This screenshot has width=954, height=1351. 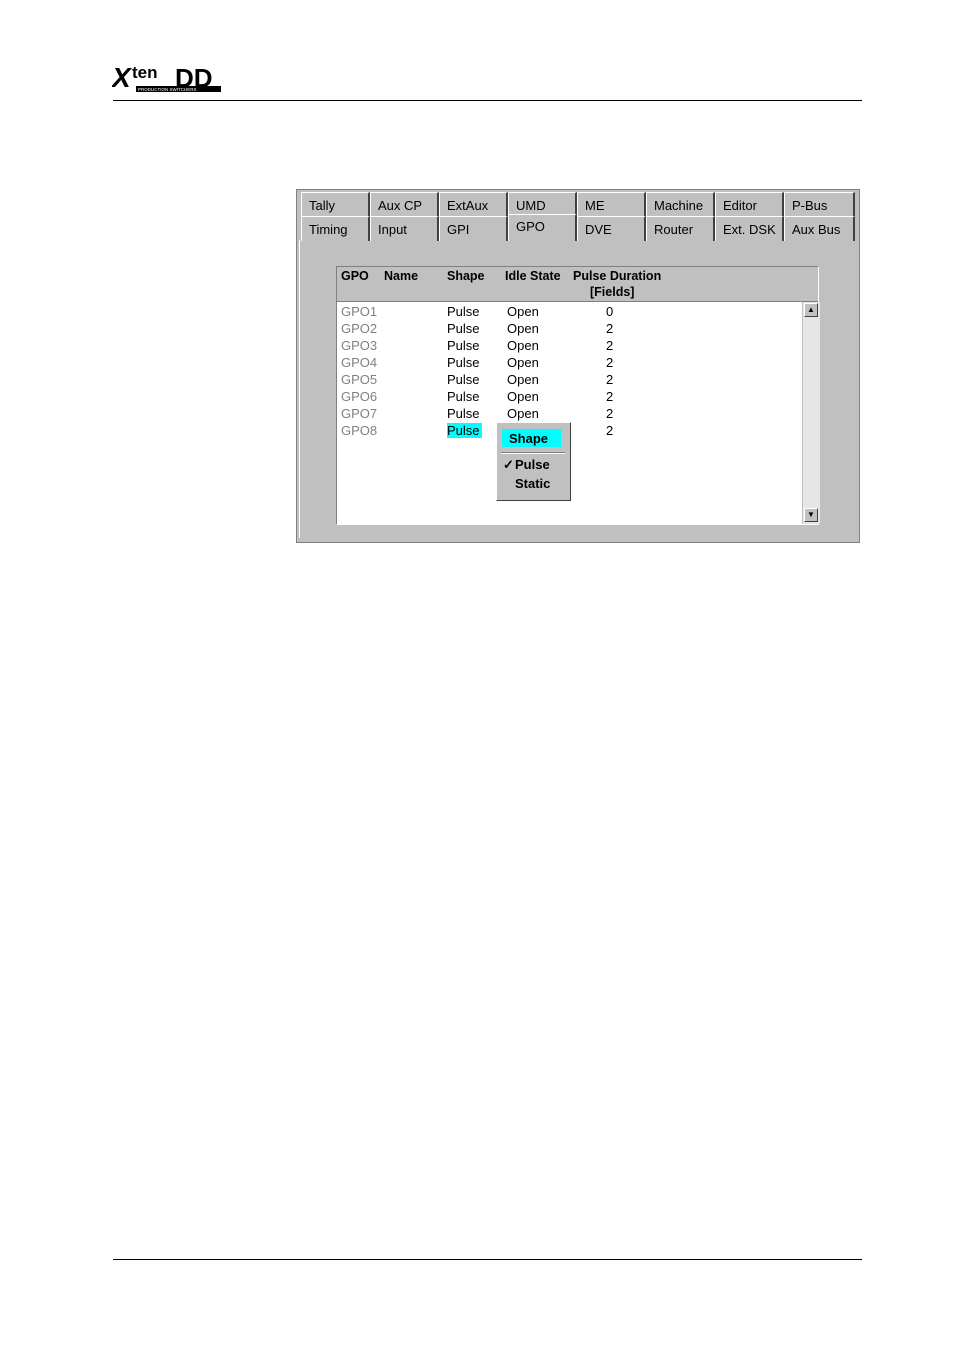 What do you see at coordinates (122, 77) in the screenshot?
I see `svg-text: X` at bounding box center [122, 77].